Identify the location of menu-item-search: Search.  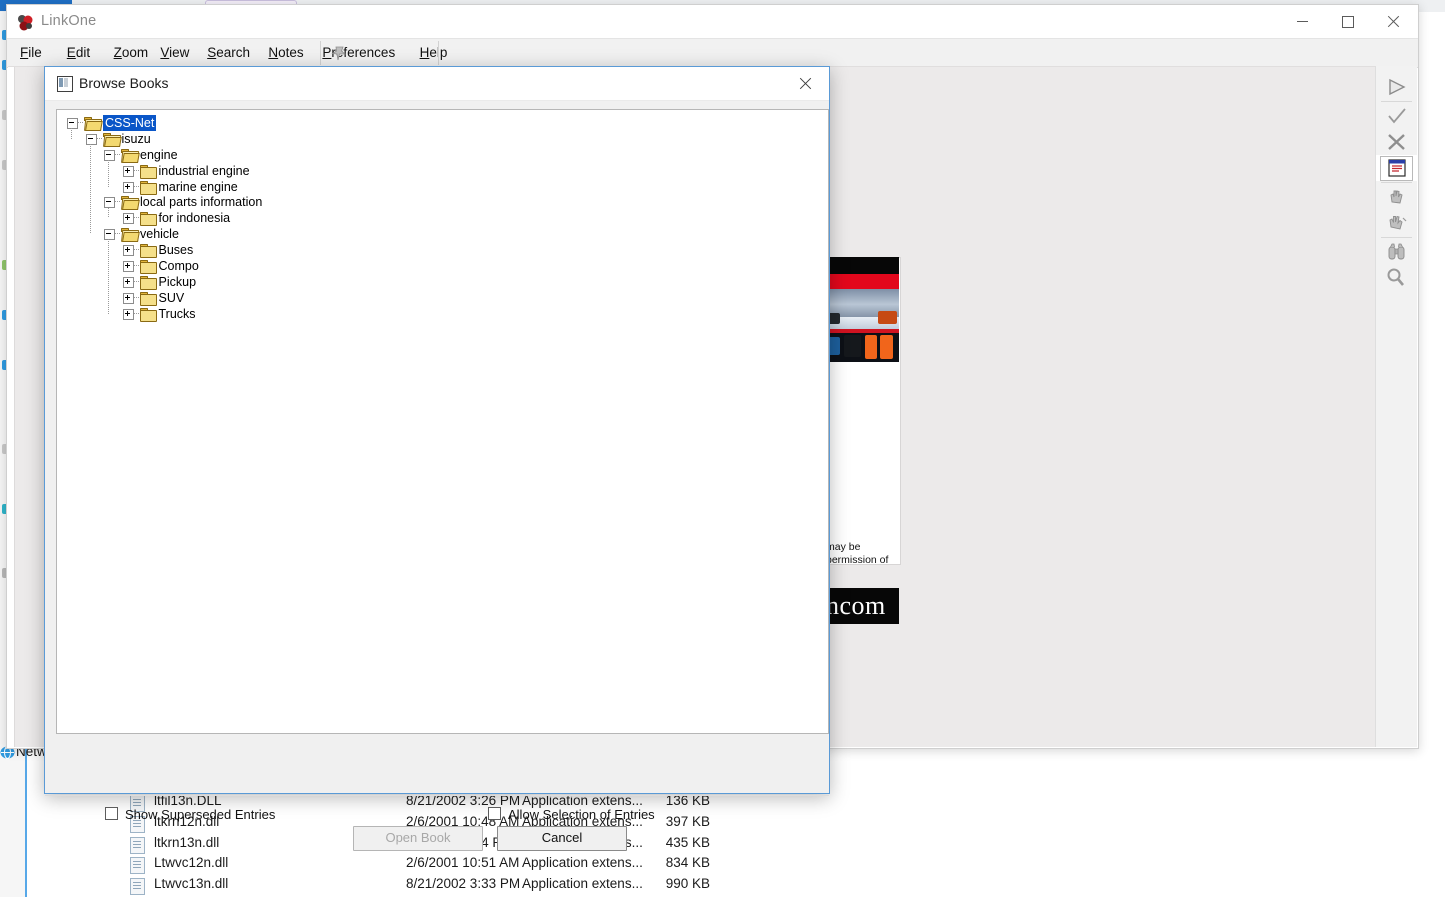
(228, 53).